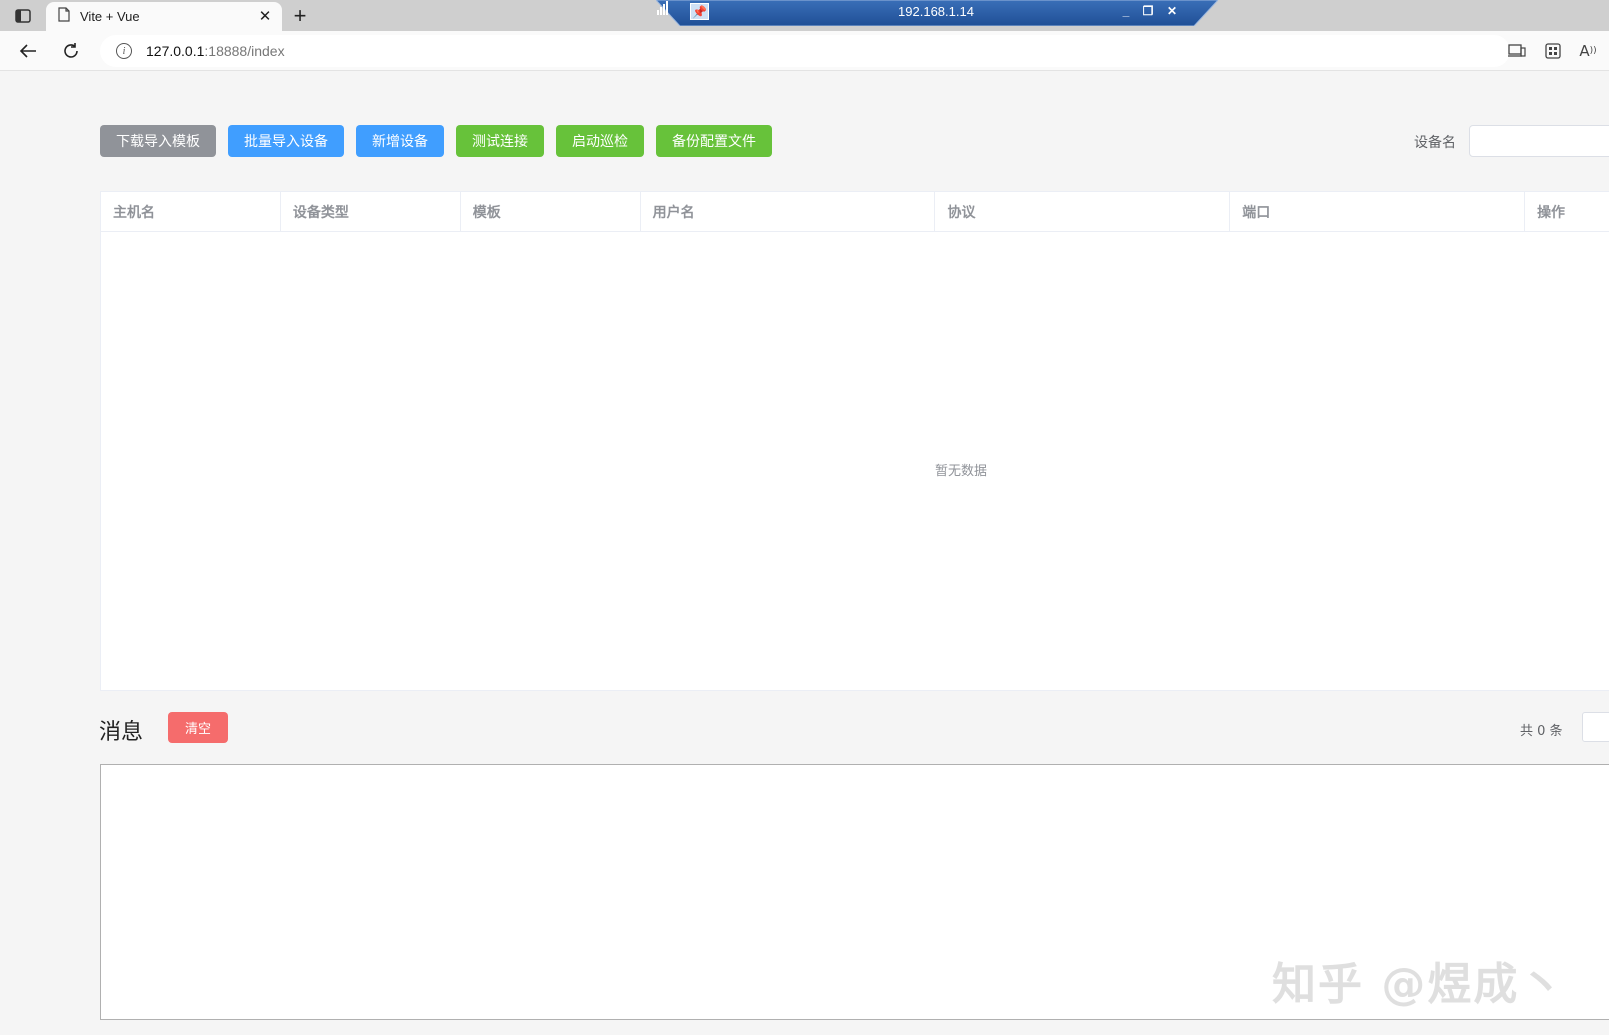 The width and height of the screenshot is (1609, 1035). What do you see at coordinates (191, 211) in the screenshot?
I see `column-header-hostname: 主机名` at bounding box center [191, 211].